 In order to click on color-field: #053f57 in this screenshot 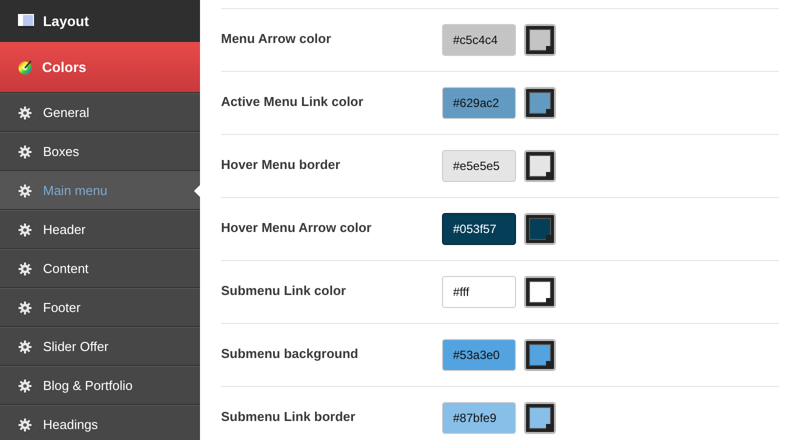, I will do `click(479, 229)`.